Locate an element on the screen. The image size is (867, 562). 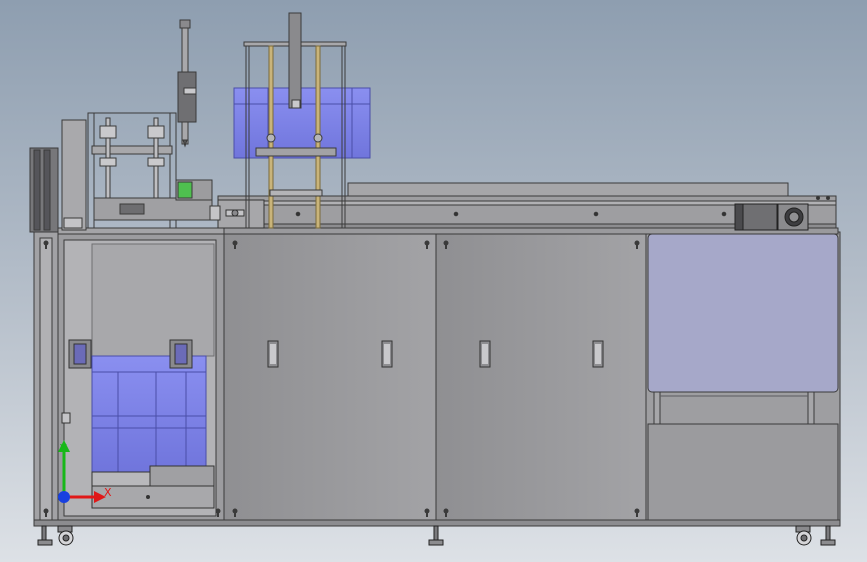
axis-y-label: Y is located at coordinates (63, 448).